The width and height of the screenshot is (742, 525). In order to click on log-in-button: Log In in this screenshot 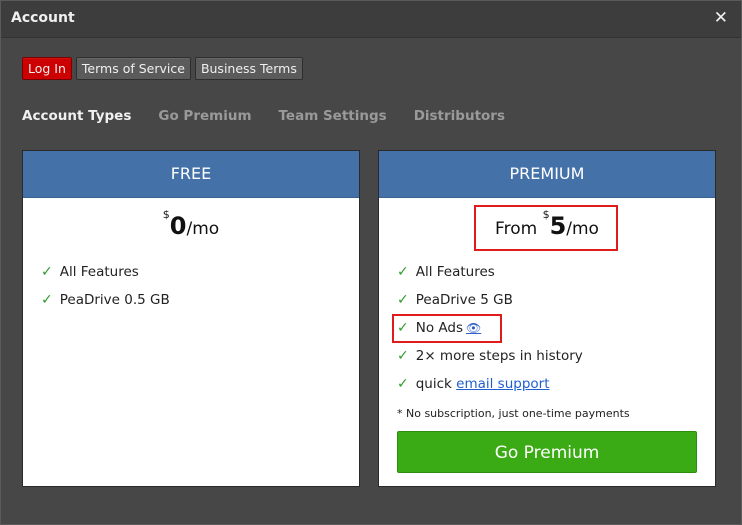, I will do `click(47, 68)`.